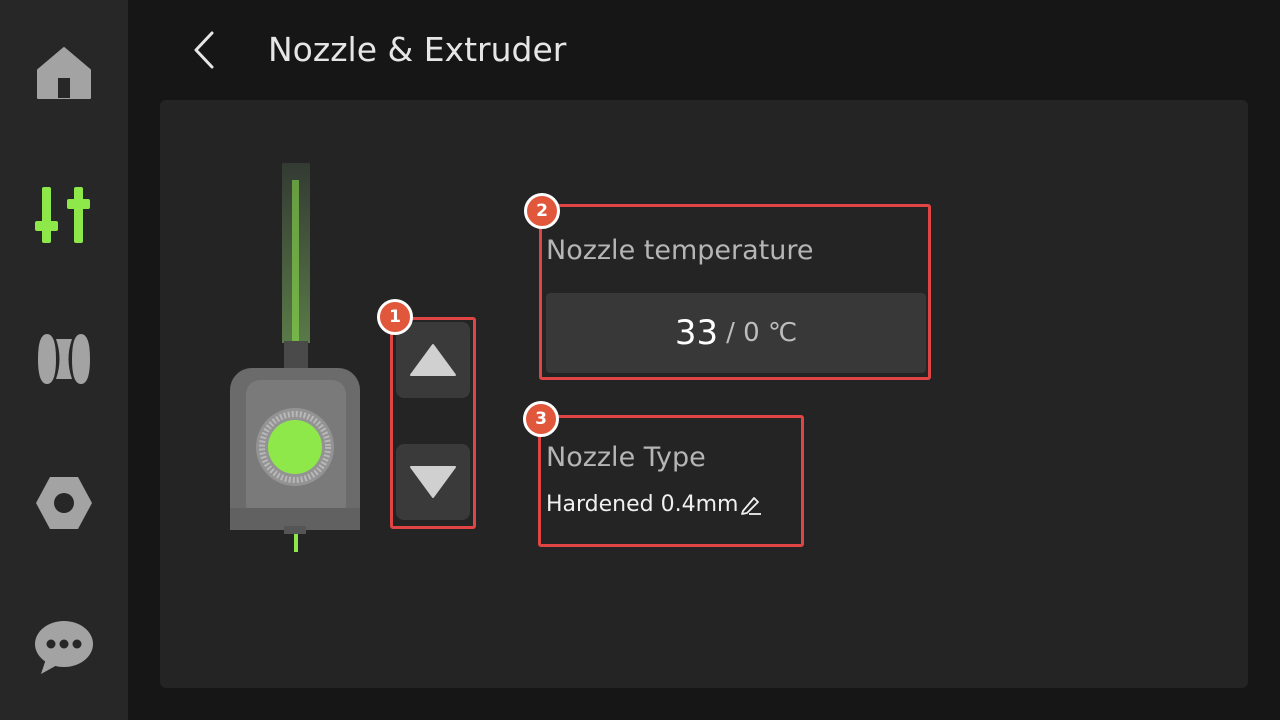 Image resolution: width=1280 pixels, height=720 pixels. I want to click on extruder-icon, so click(295, 357).